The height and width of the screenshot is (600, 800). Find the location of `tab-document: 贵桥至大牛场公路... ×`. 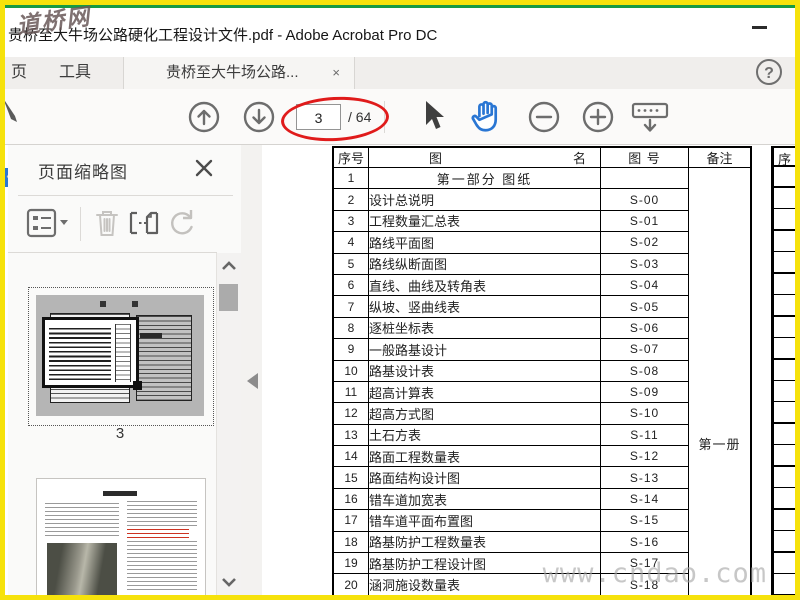

tab-document: 贵桥至大牛场公路... × is located at coordinates (239, 73).